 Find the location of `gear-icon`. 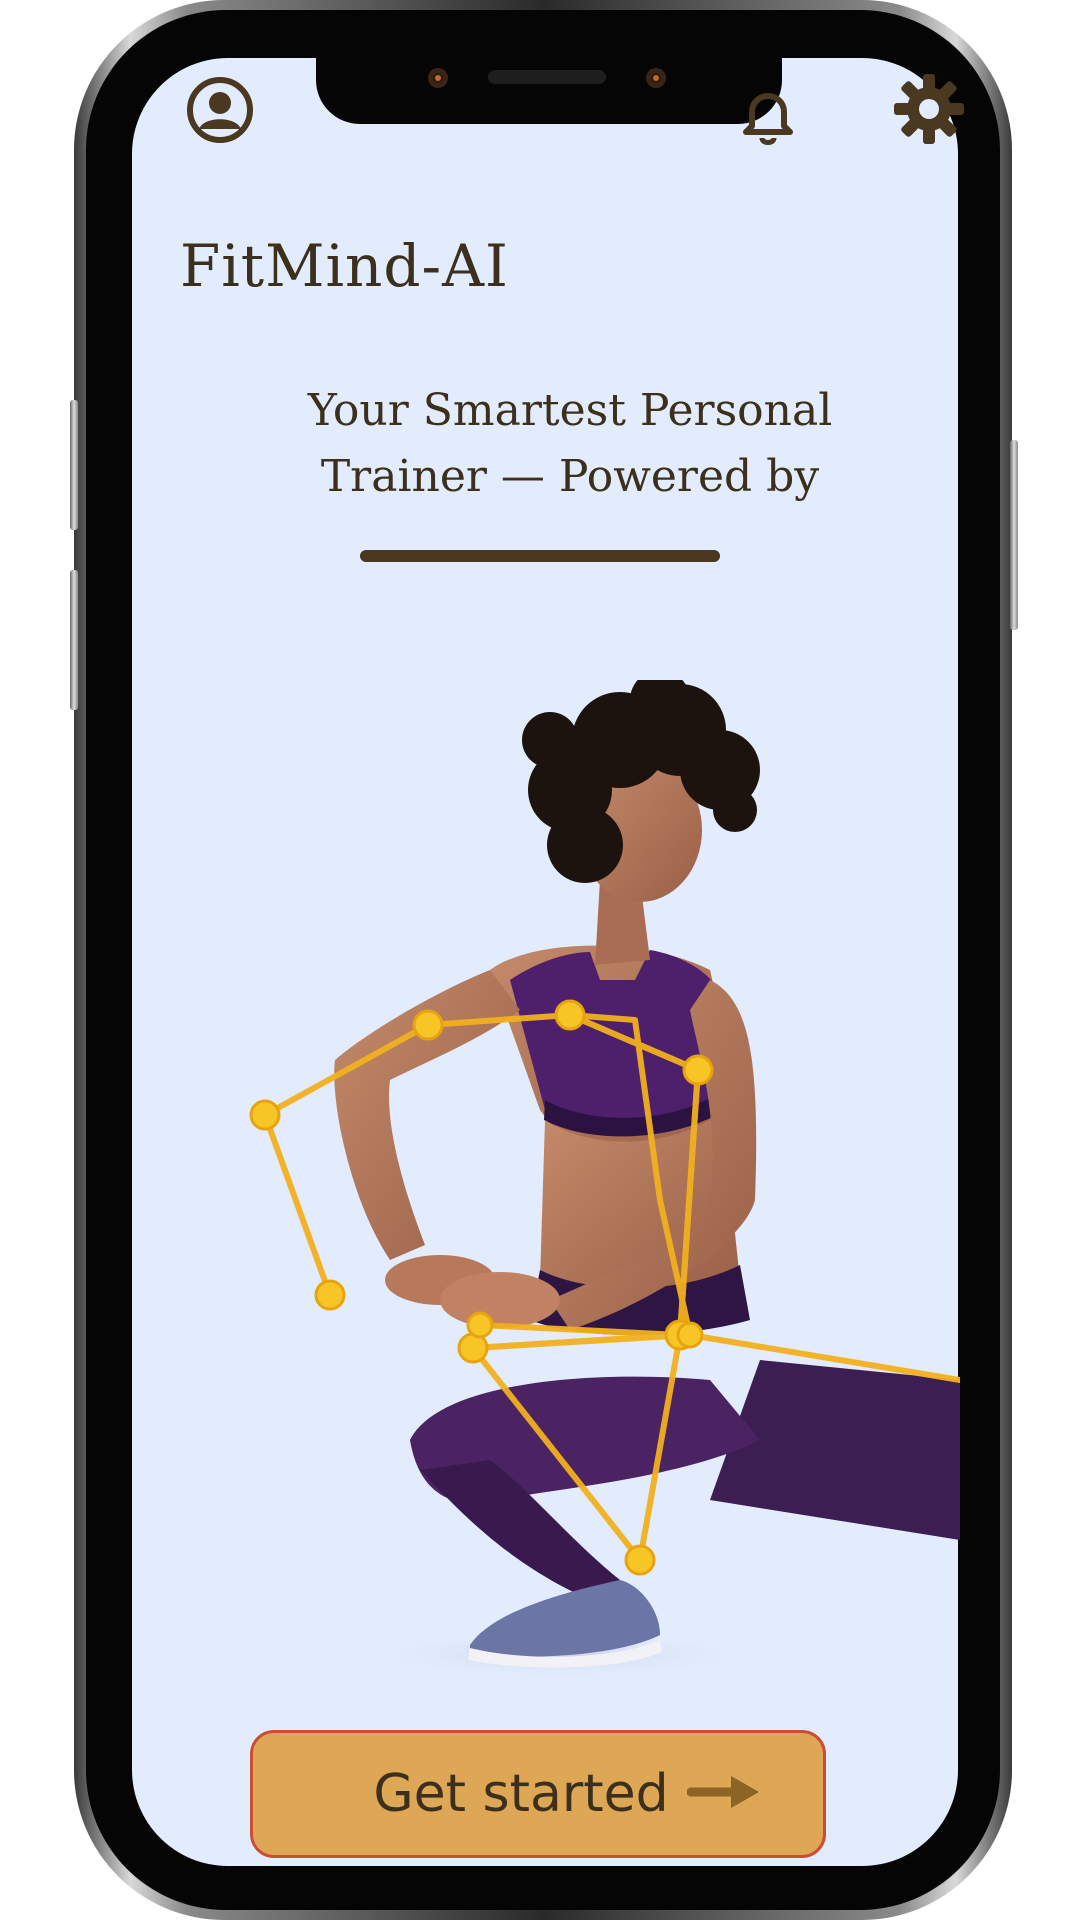

gear-icon is located at coordinates (929, 109).